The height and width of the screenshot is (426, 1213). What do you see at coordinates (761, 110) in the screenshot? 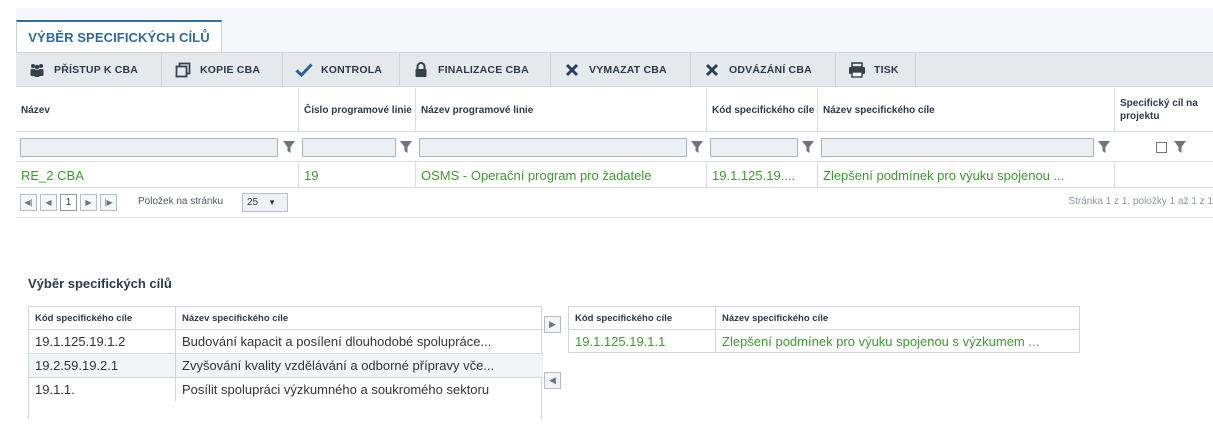
I see `column-header-kod-cile: Kód specifického cíle` at bounding box center [761, 110].